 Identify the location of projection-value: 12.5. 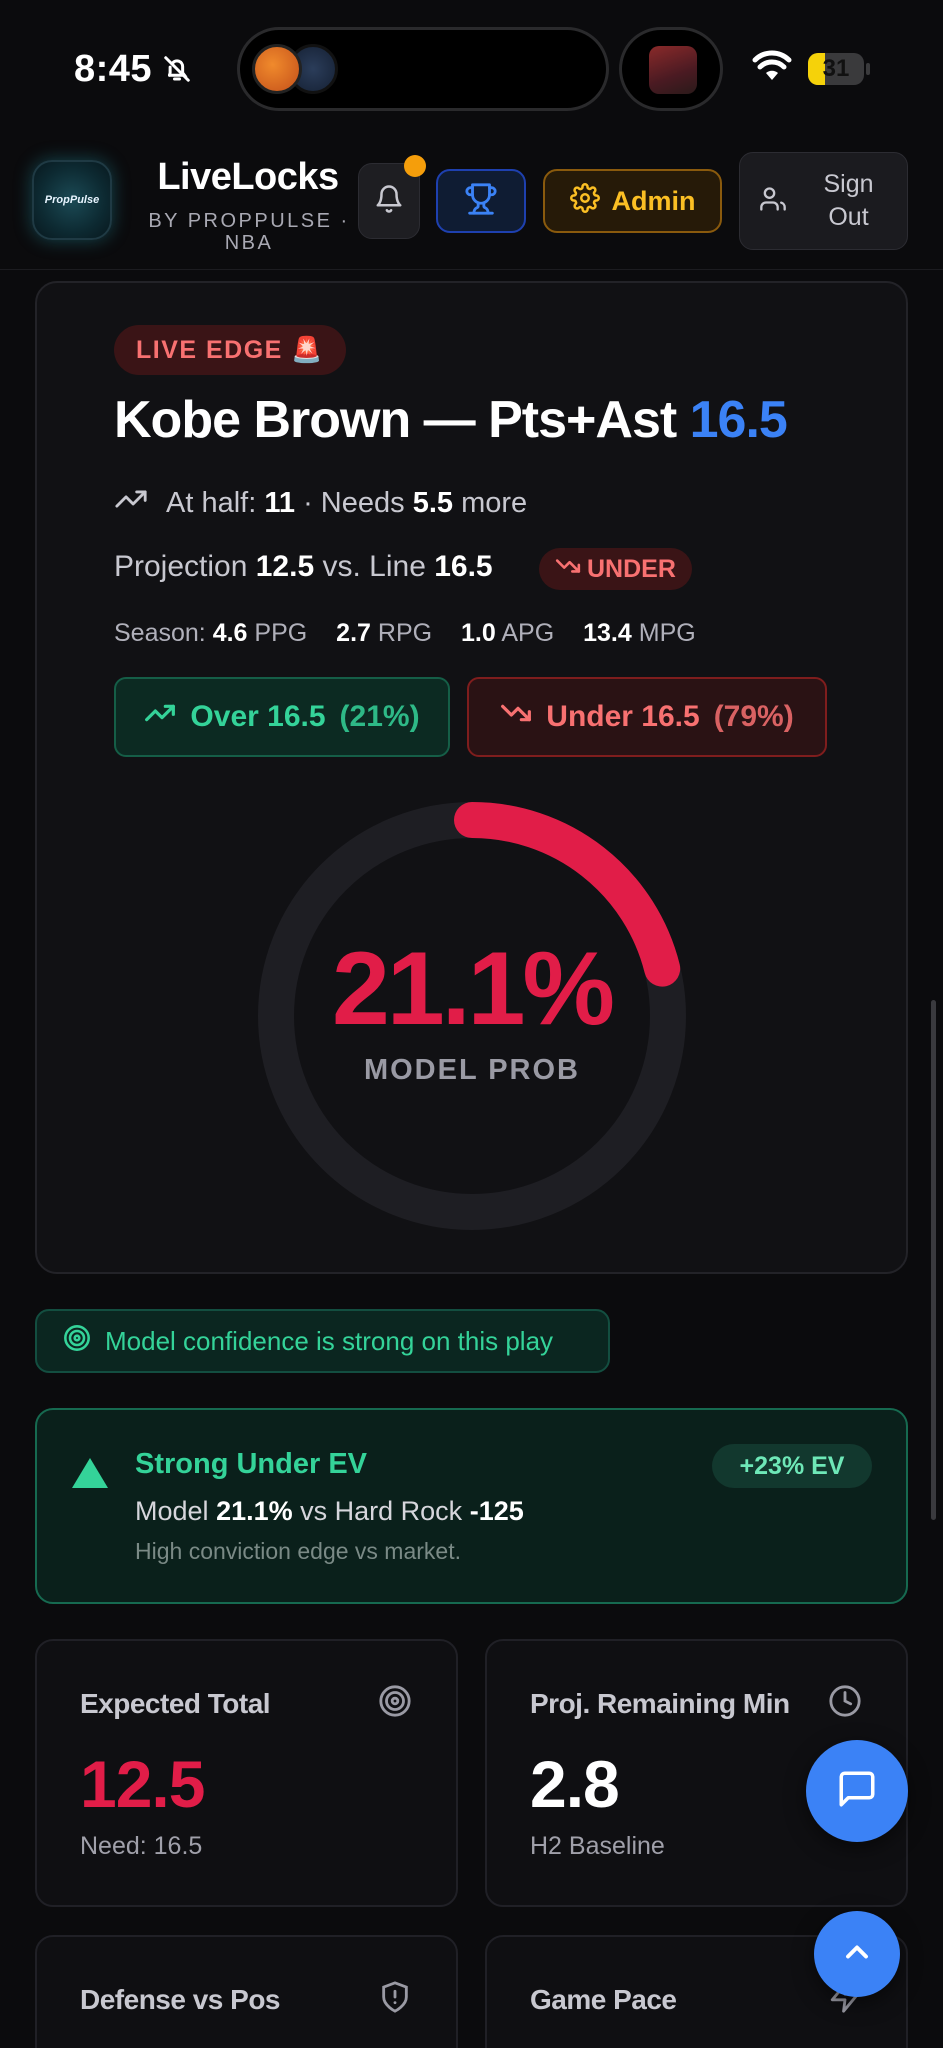
(285, 566).